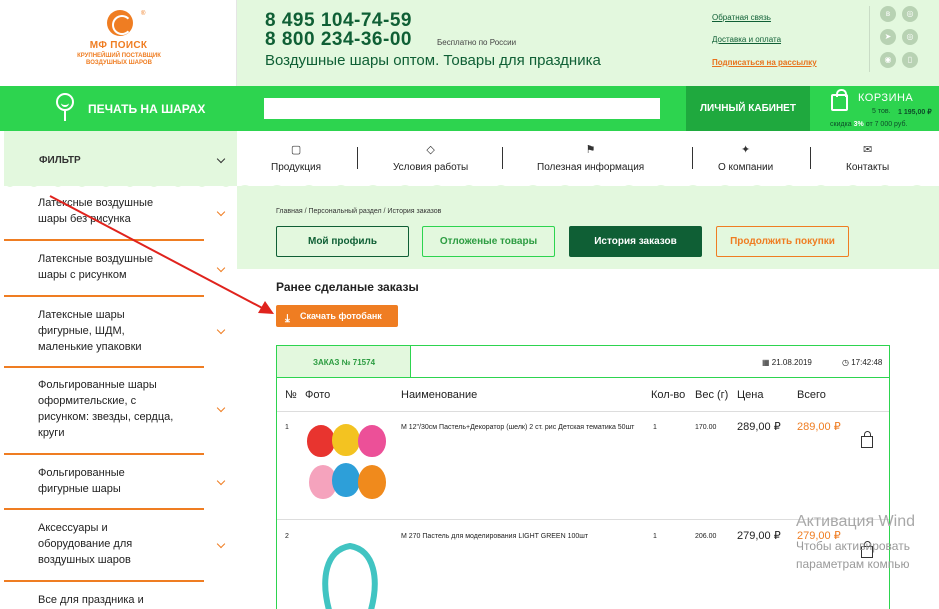 The image size is (939, 609). Describe the element at coordinates (372, 482) in the screenshot. I see `balloon-orange` at that location.